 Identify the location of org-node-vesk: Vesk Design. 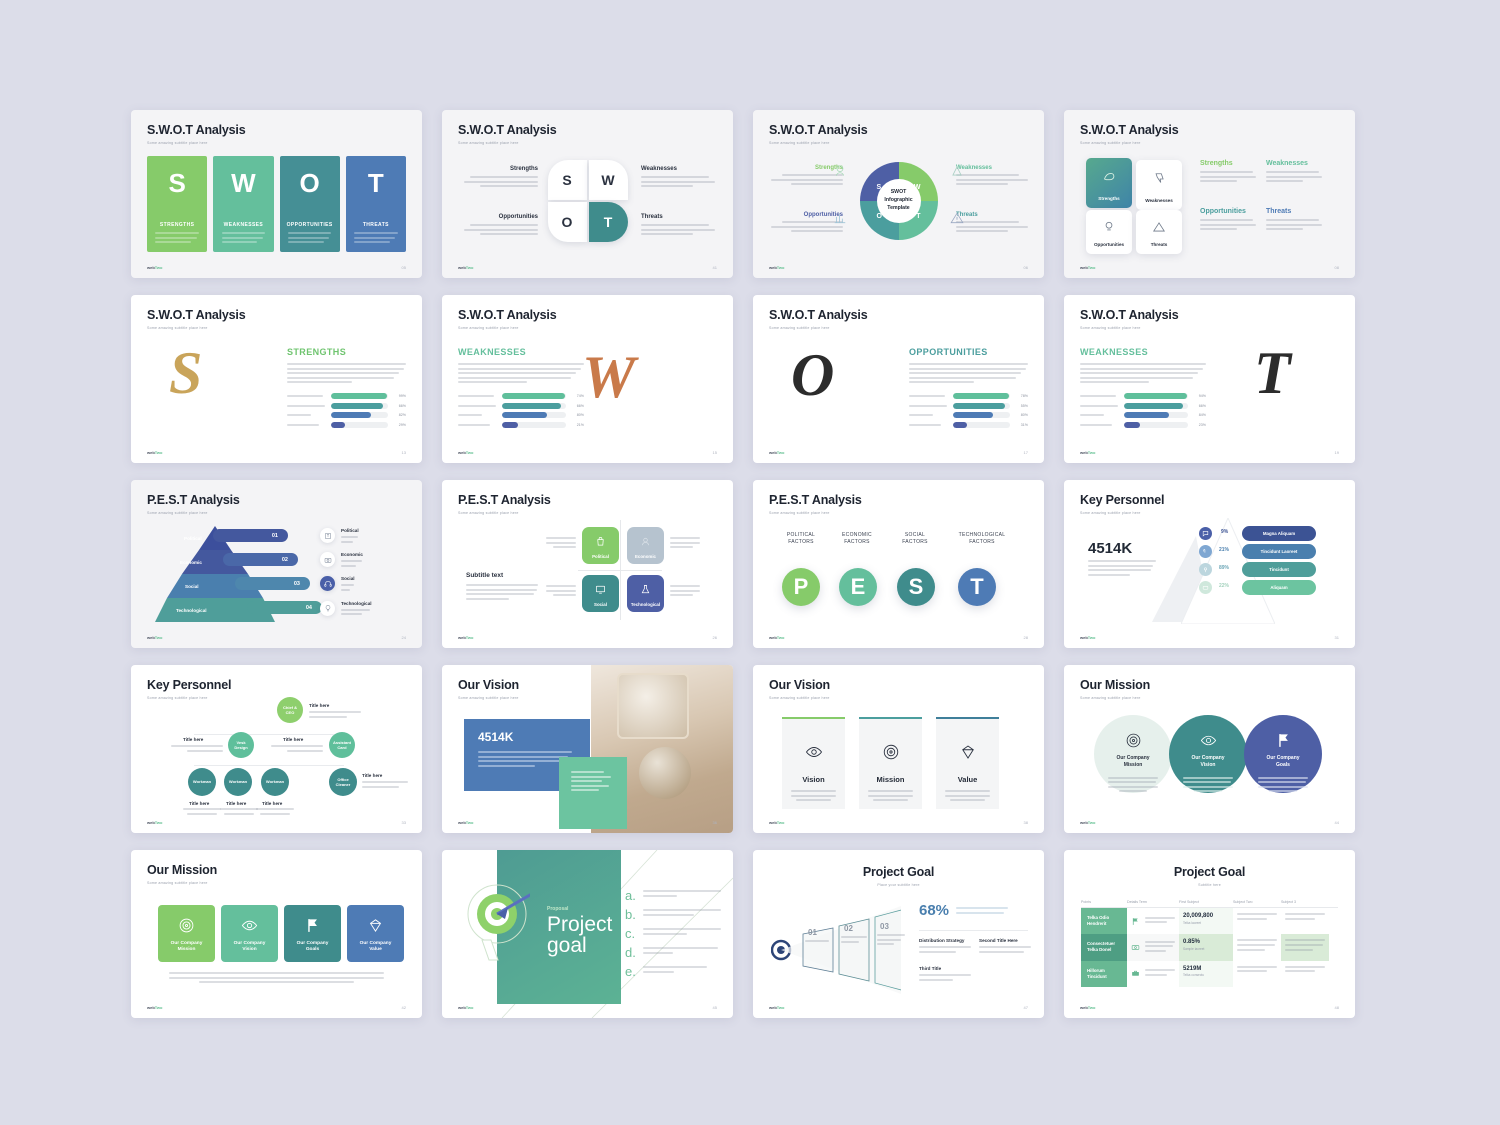
(241, 745).